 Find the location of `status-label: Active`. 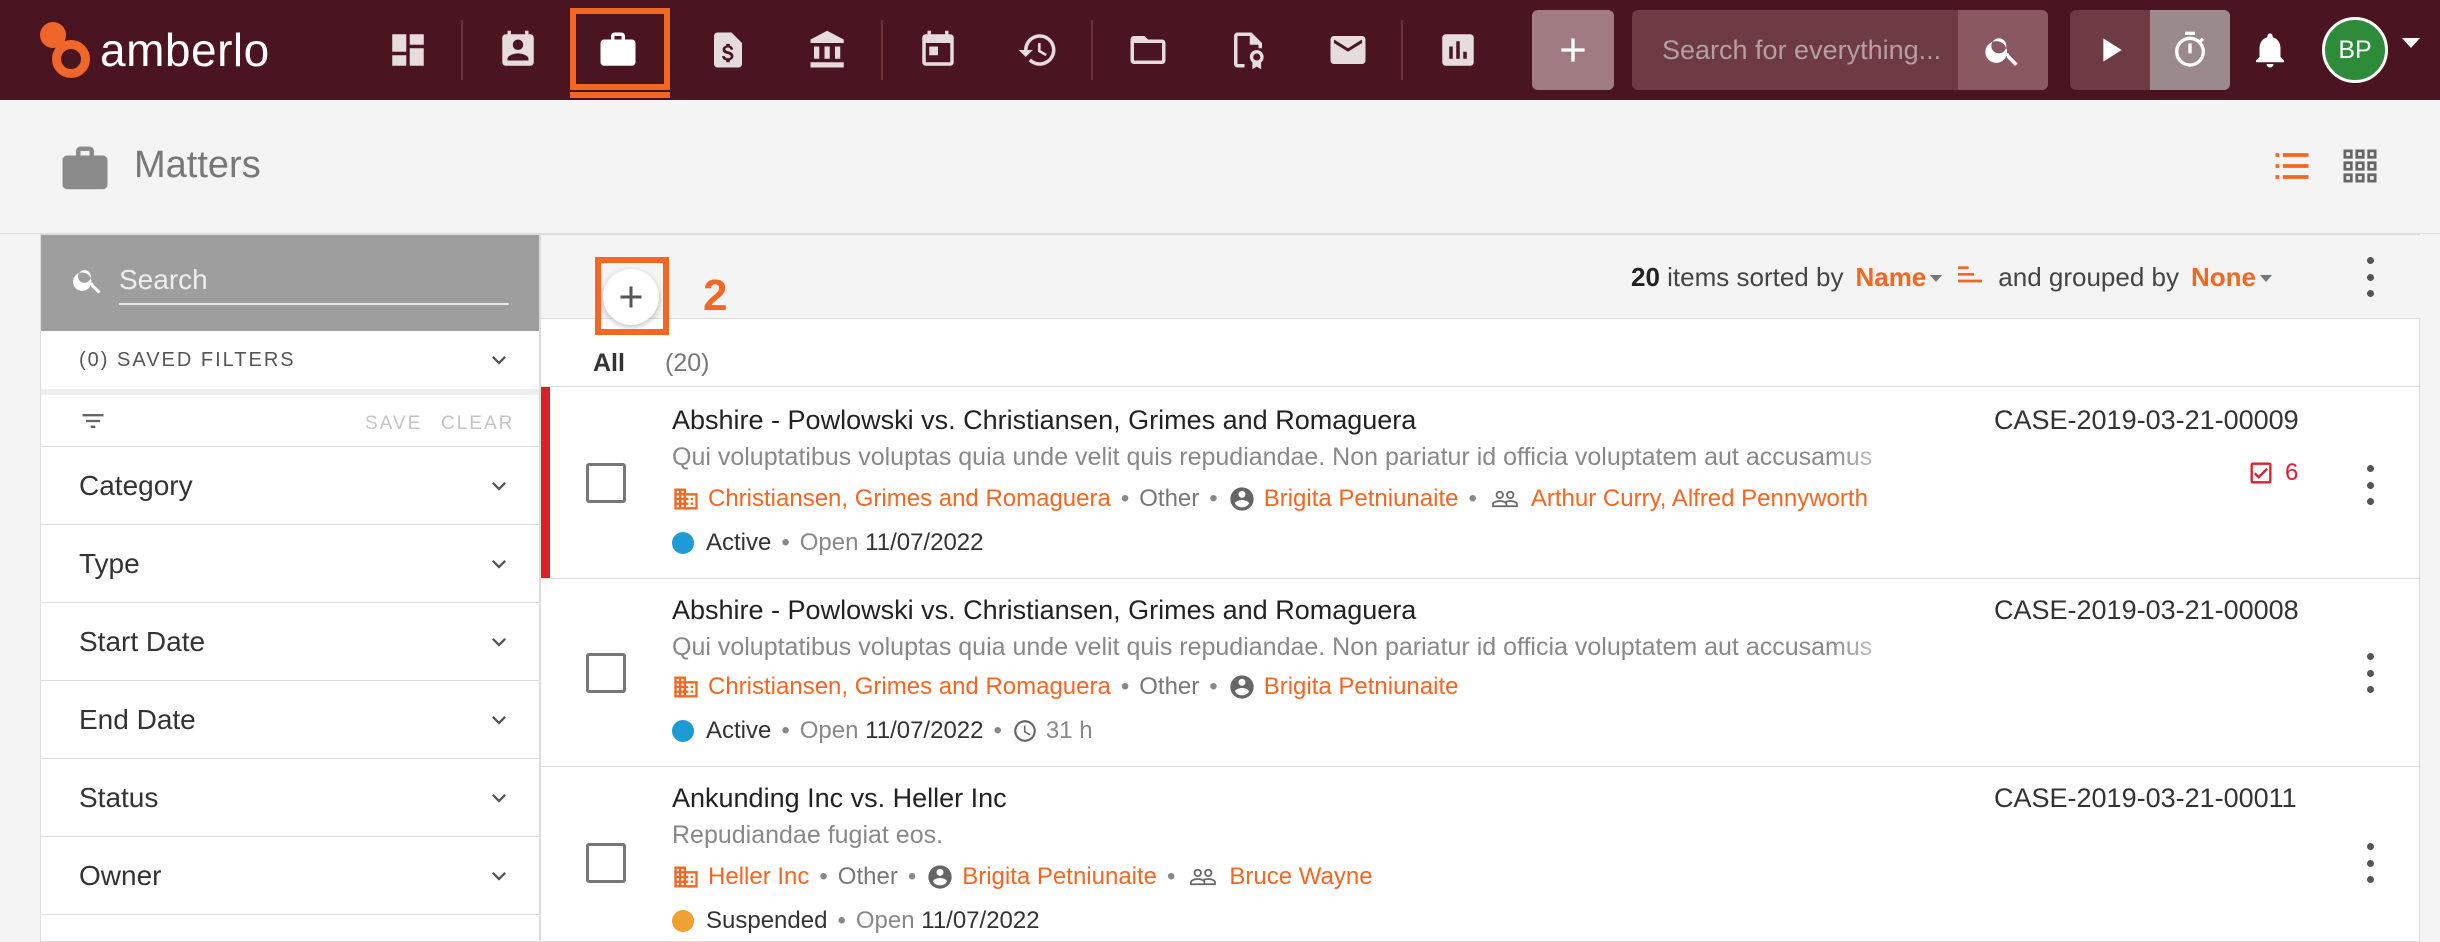

status-label: Active is located at coordinates (739, 542).